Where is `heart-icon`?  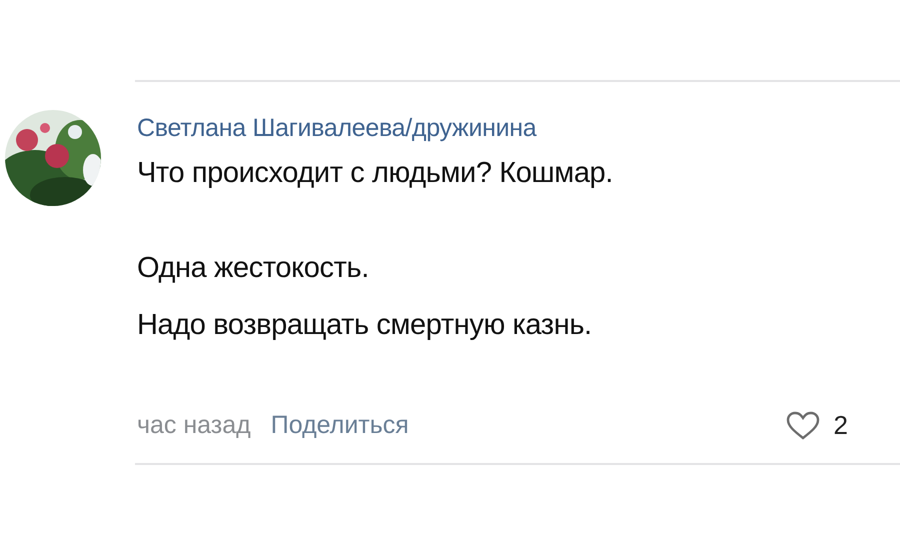
heart-icon is located at coordinates (803, 425).